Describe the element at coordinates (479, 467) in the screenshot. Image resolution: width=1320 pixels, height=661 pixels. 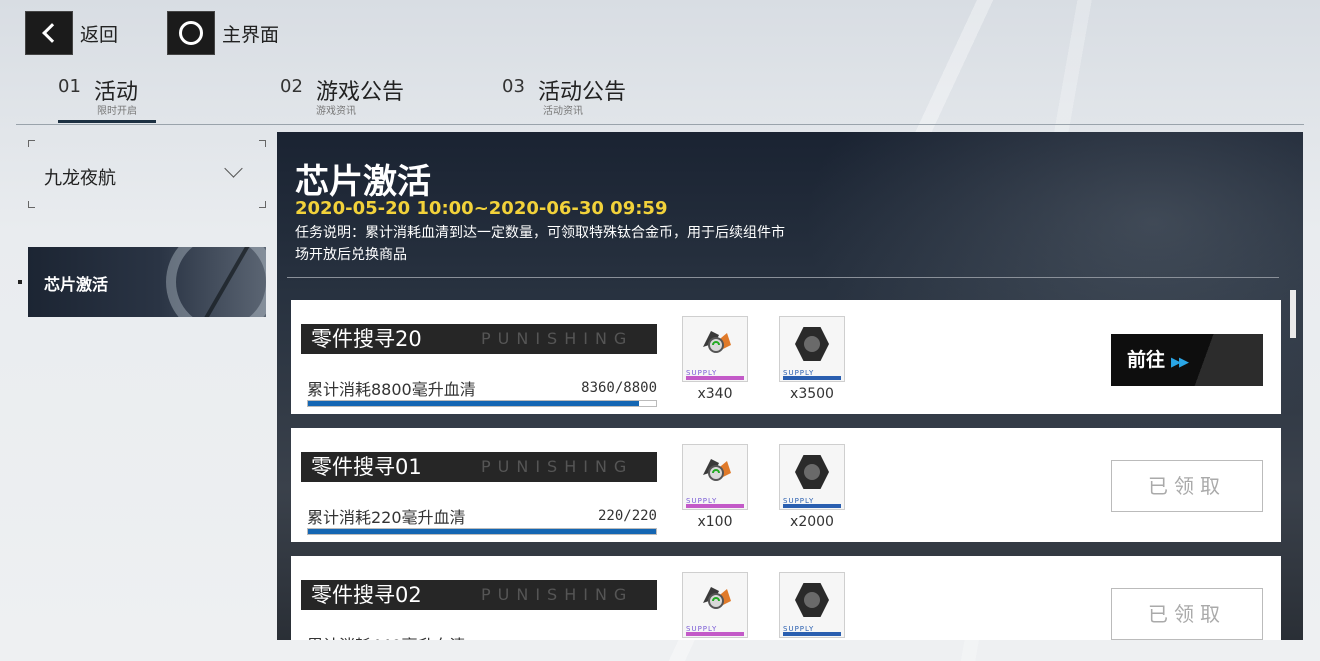
I see `task-name-bar: 零件搜寻01 PUNISHING` at that location.